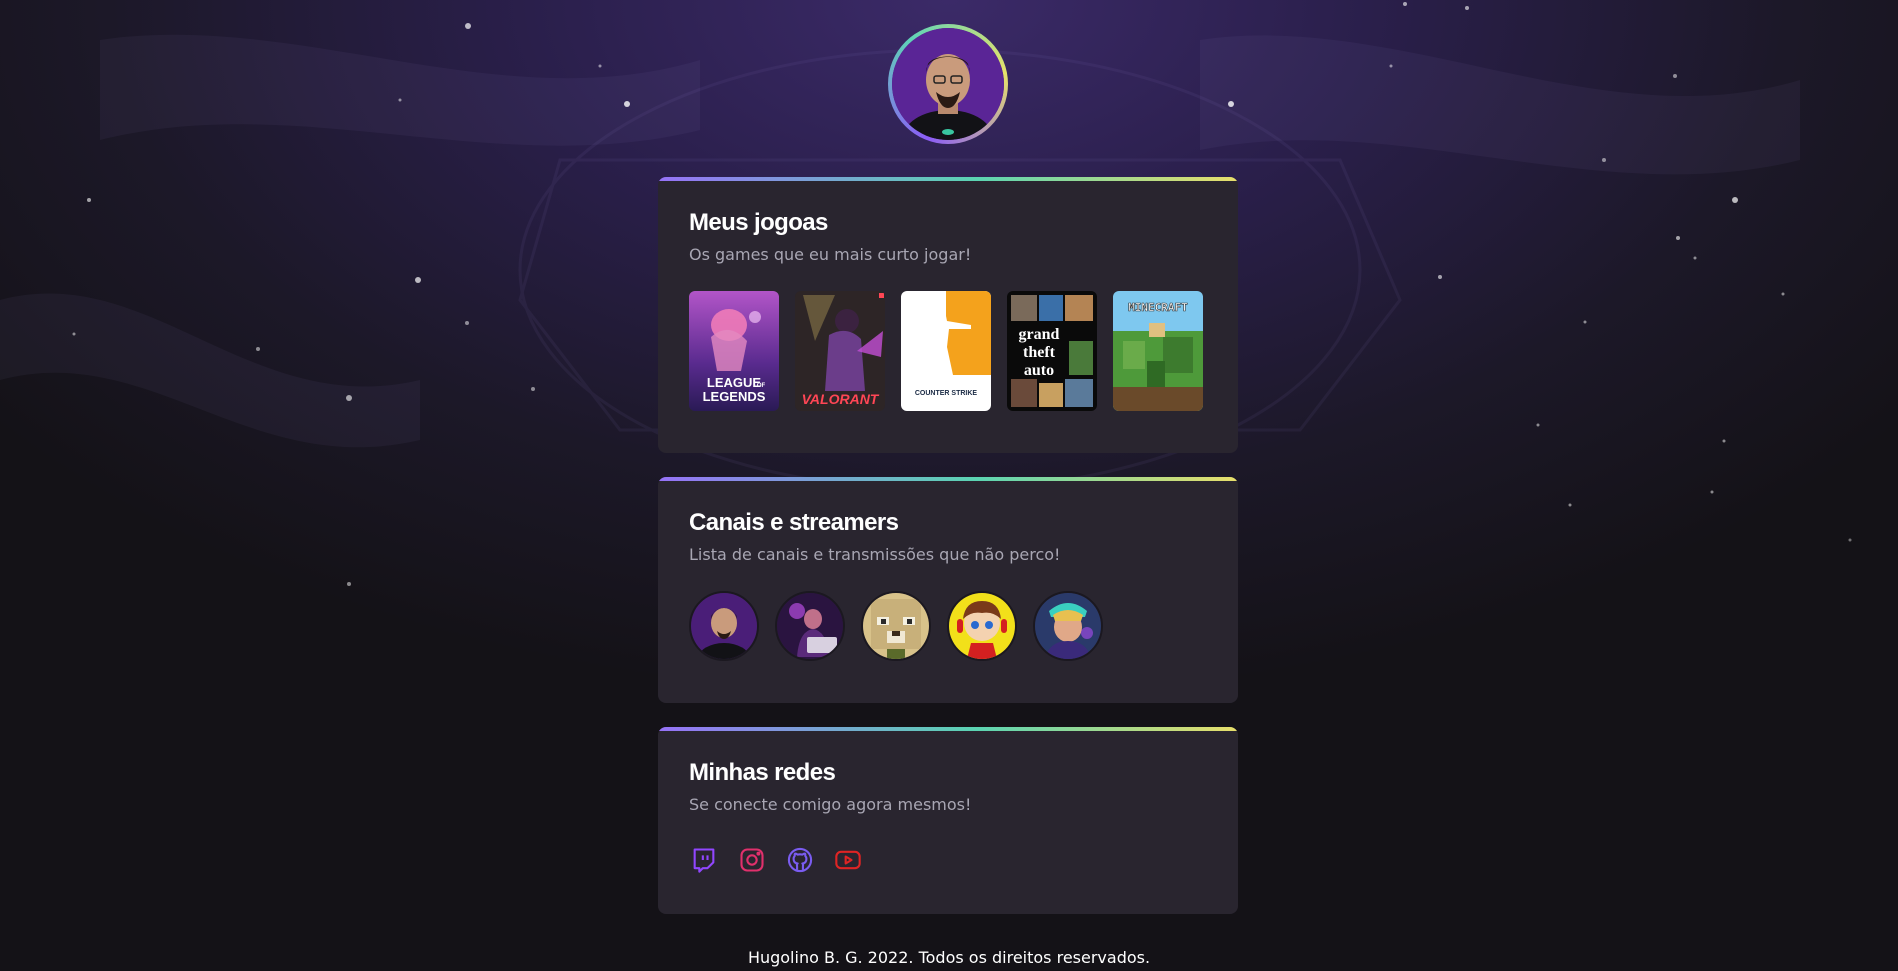 The height and width of the screenshot is (971, 1898). Describe the element at coordinates (1039, 352) in the screenshot. I see `svg-text: theft` at that location.